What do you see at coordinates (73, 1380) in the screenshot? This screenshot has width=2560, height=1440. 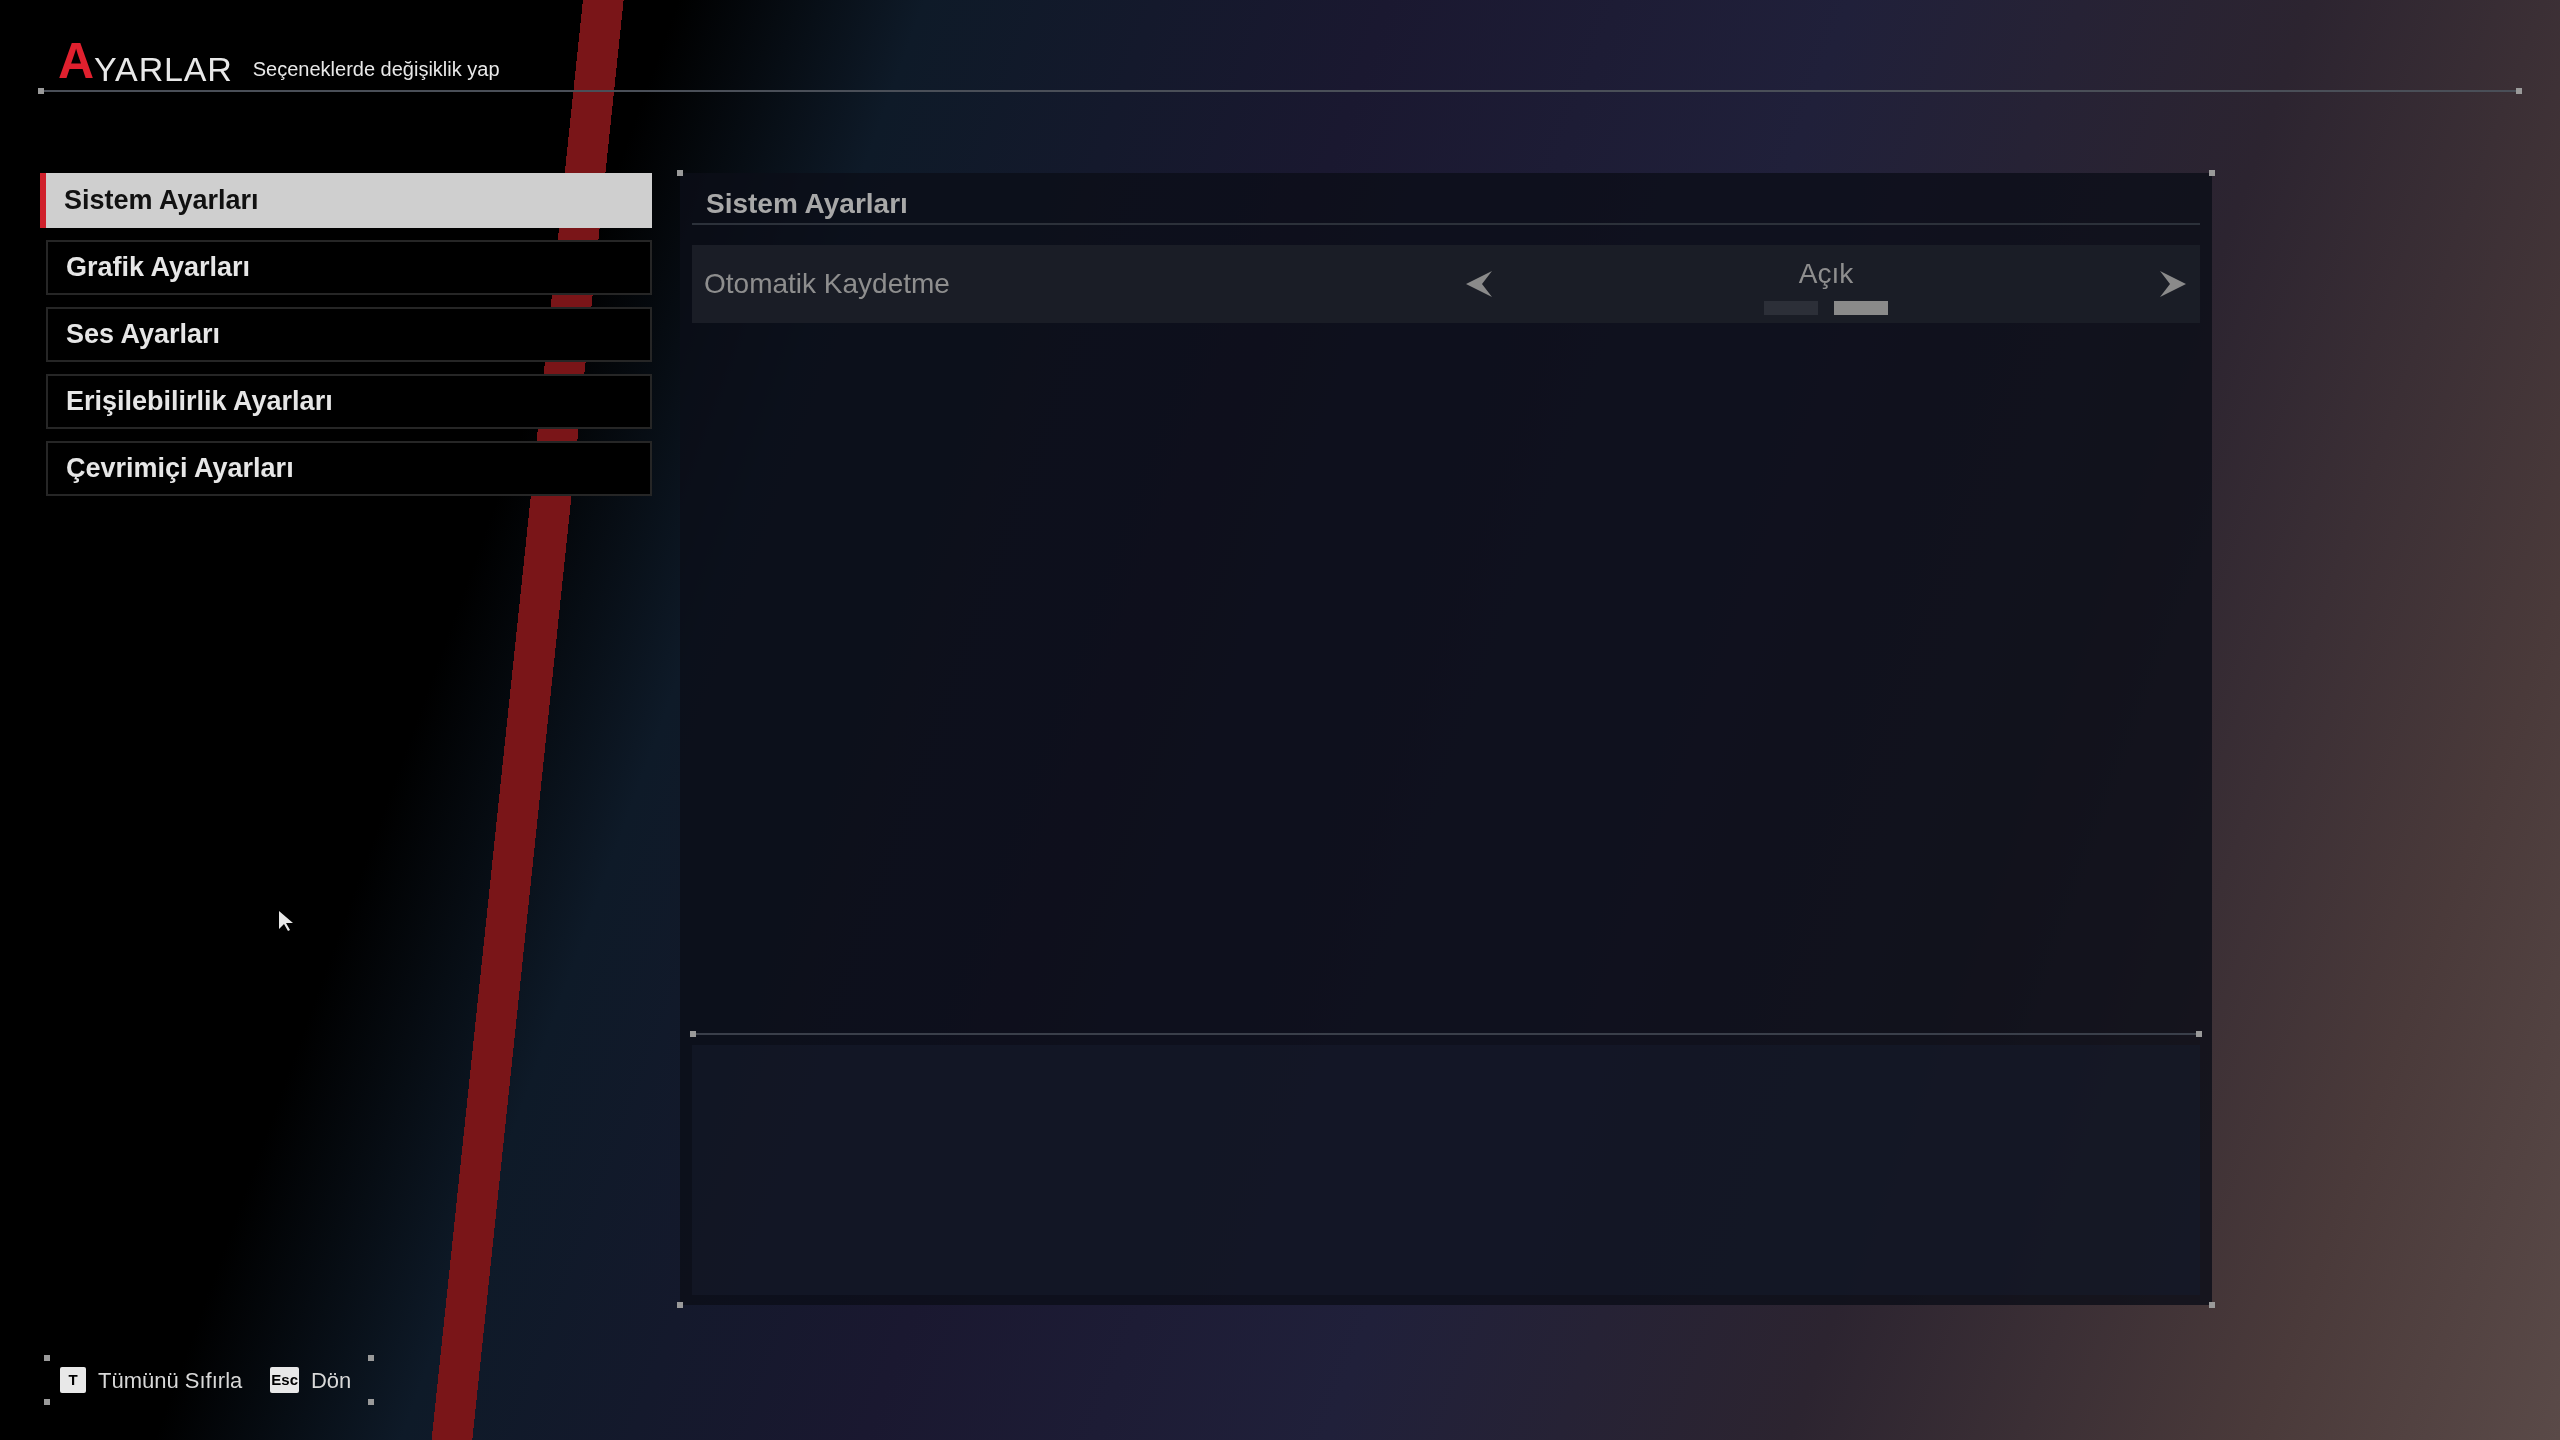 I see `key-cap: T` at bounding box center [73, 1380].